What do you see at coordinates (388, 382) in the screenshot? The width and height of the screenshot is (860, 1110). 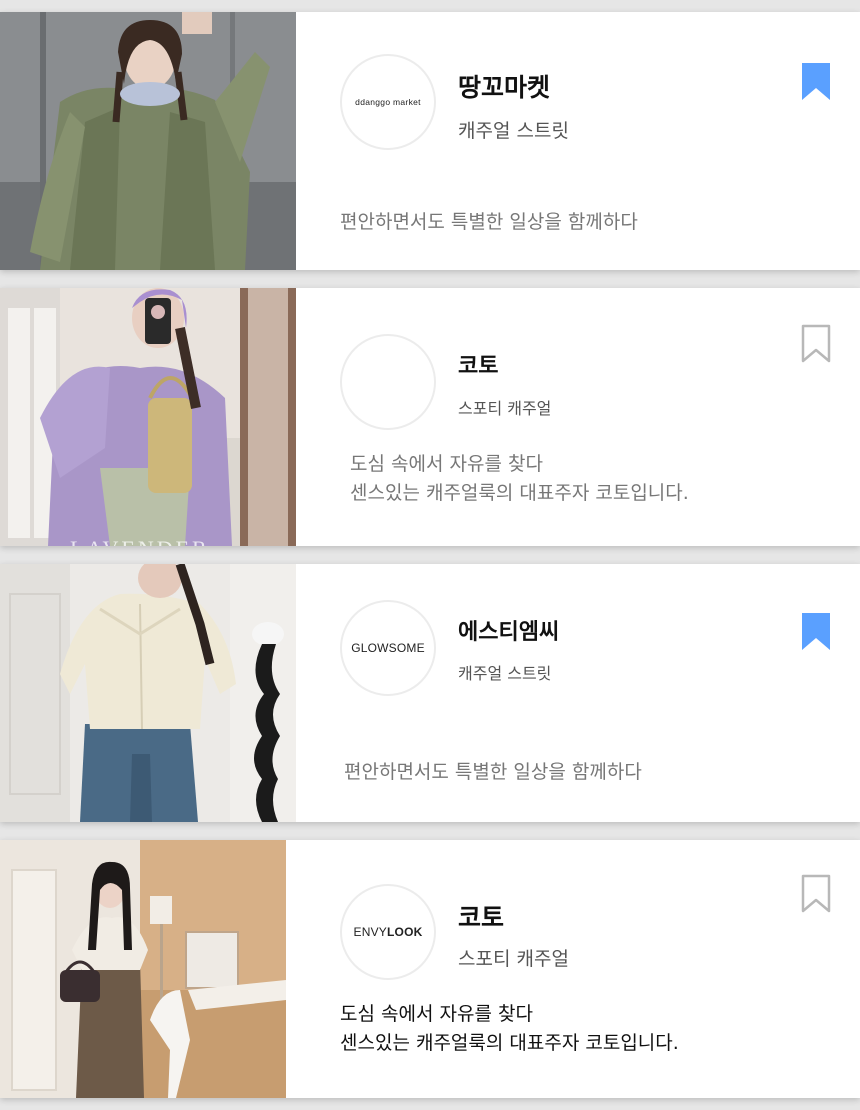 I see `shop-logo` at bounding box center [388, 382].